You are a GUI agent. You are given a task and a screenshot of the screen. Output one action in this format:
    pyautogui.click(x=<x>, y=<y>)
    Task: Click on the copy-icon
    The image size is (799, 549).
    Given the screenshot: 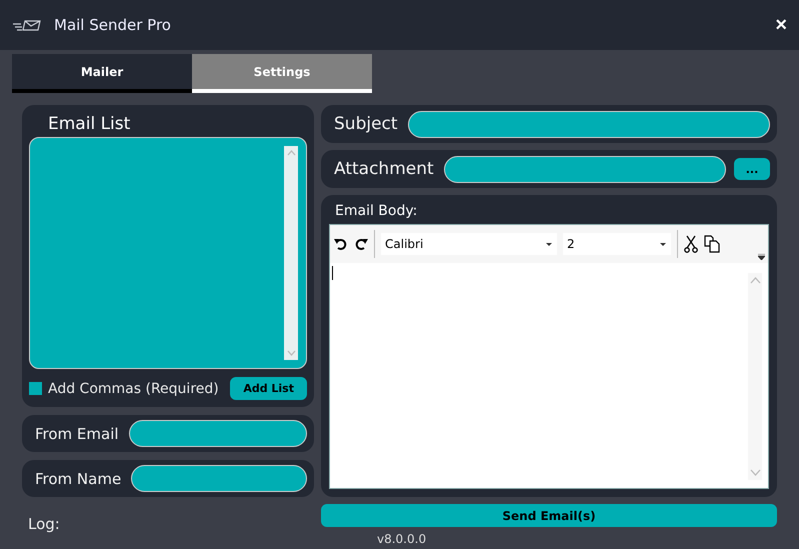 What is the action you would take?
    pyautogui.click(x=712, y=244)
    